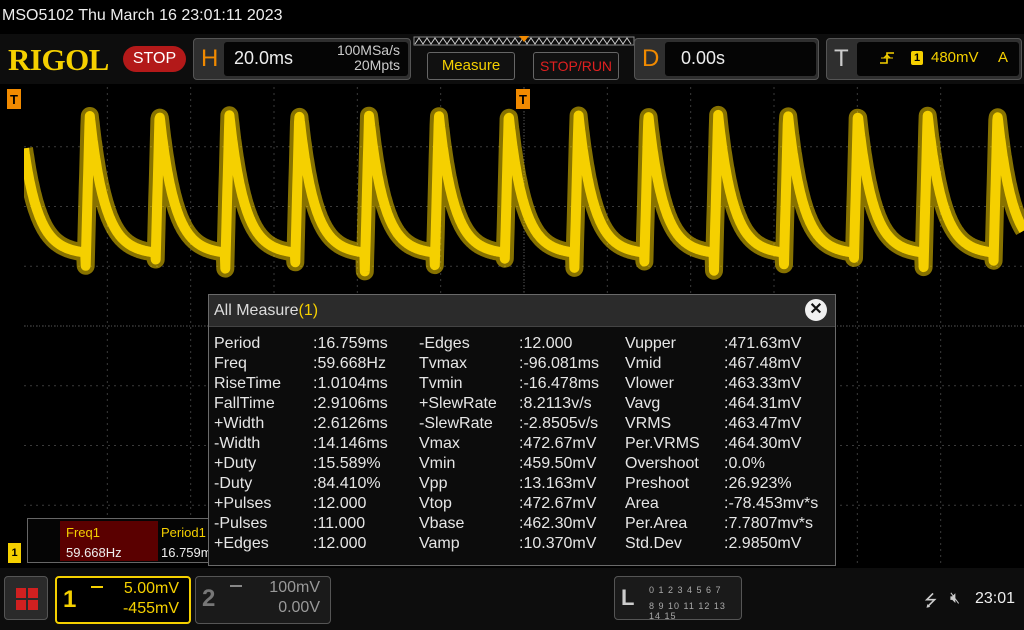 This screenshot has width=1024, height=630. What do you see at coordinates (14, 553) in the screenshot?
I see `channel1-ground-marker: 1` at bounding box center [14, 553].